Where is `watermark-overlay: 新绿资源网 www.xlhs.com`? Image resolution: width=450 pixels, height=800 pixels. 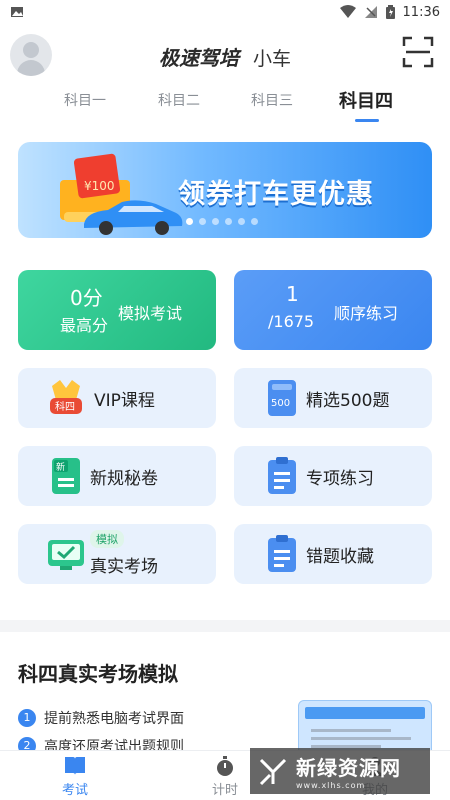 watermark-overlay: 新绿资源网 www.xlhs.com is located at coordinates (340, 771).